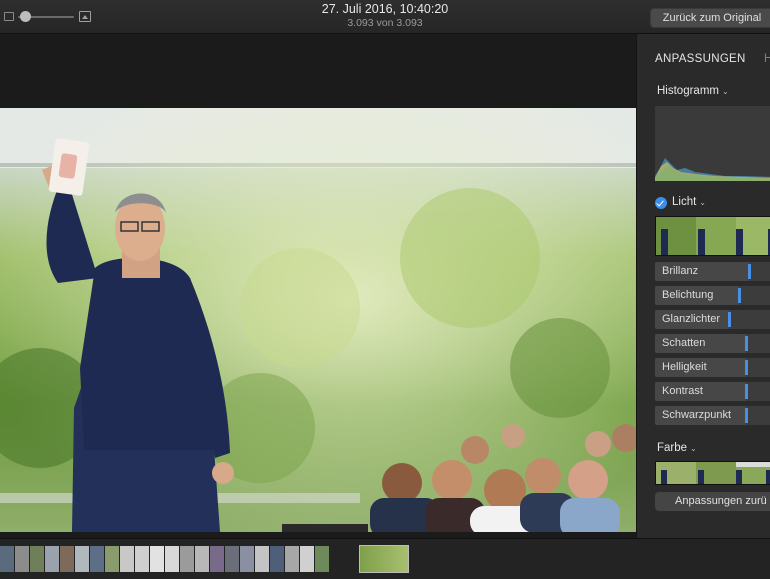 The height and width of the screenshot is (579, 770). What do you see at coordinates (712, 343) in the screenshot?
I see `slider-schatten: Schatten` at bounding box center [712, 343].